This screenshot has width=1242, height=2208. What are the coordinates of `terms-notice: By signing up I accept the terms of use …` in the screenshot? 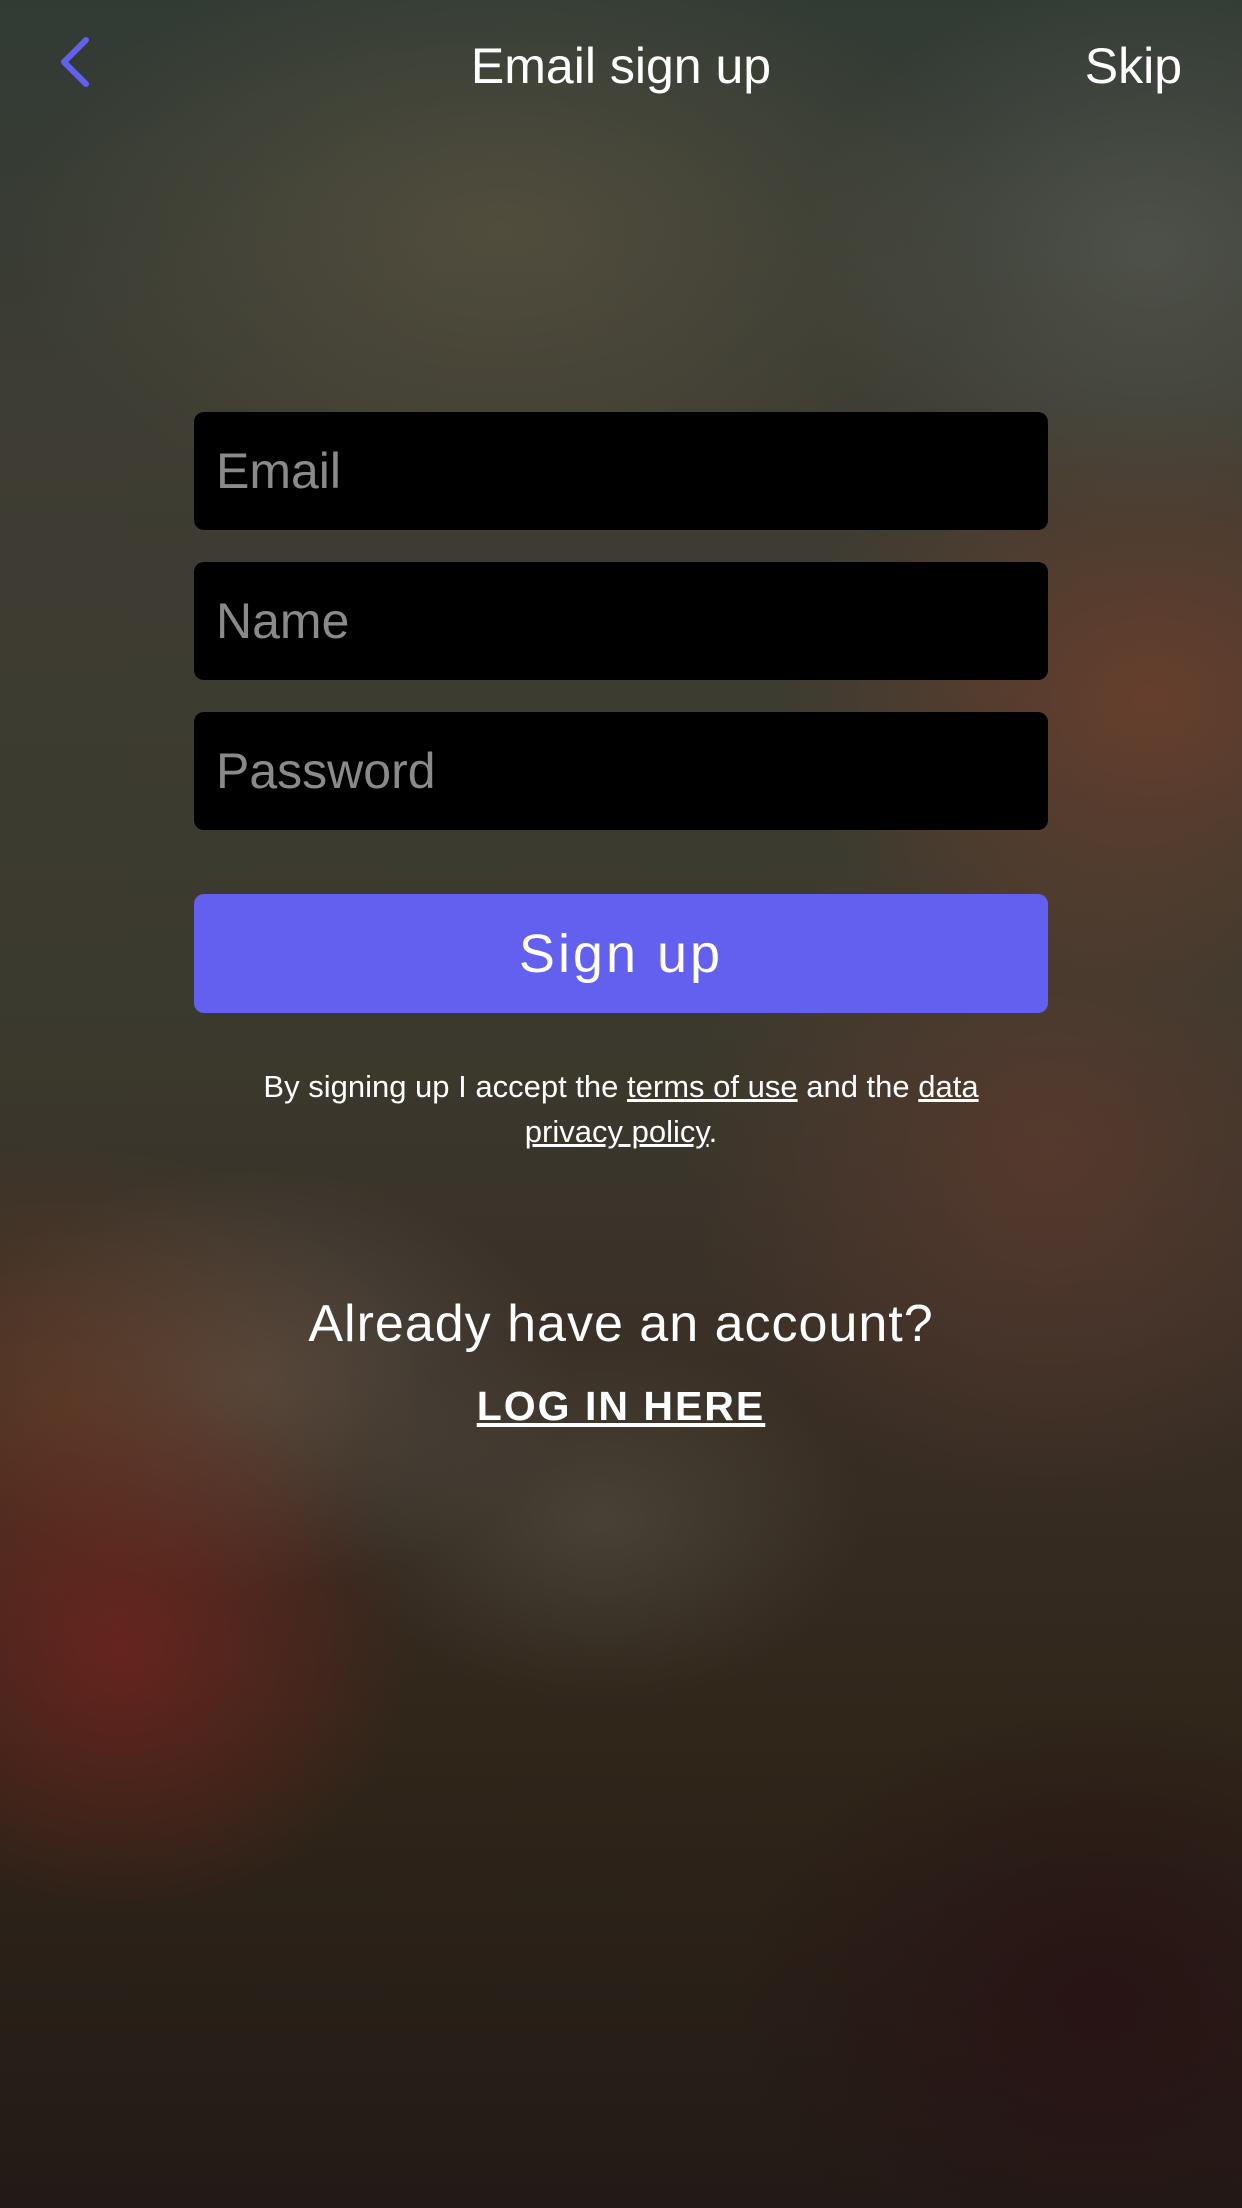 It's located at (621, 1109).